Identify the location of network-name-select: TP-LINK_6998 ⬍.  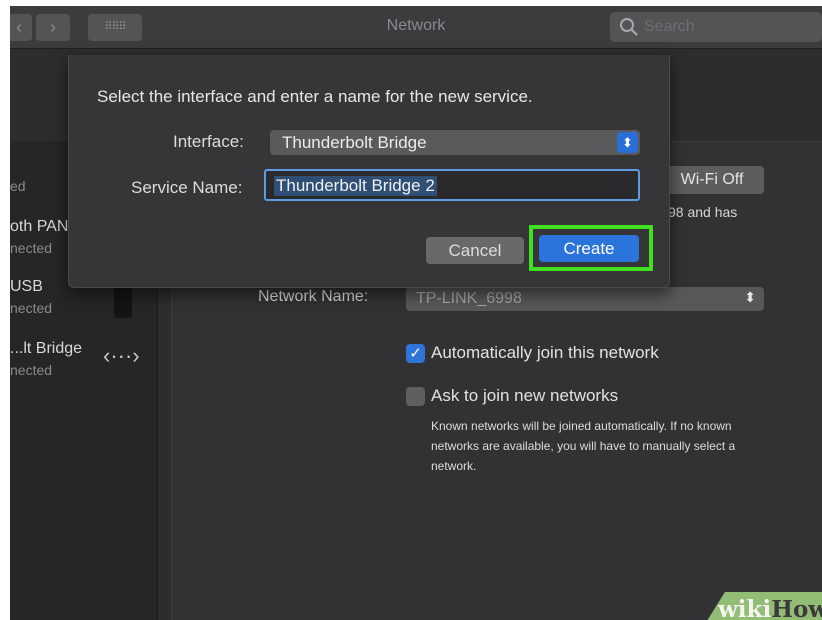
(585, 299).